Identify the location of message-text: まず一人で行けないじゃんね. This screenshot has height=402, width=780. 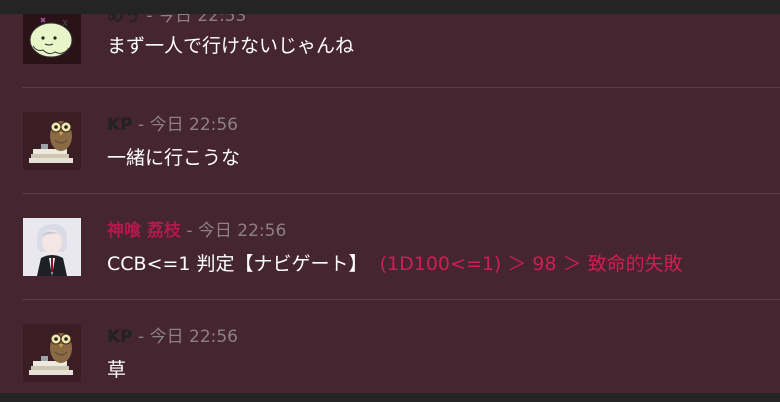
(231, 46).